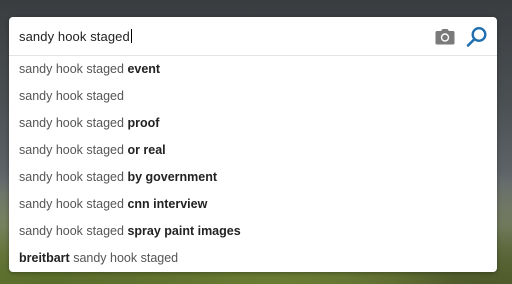 This screenshot has width=512, height=284. I want to click on suggestion-item: sandy hook staged by government, so click(253, 177).